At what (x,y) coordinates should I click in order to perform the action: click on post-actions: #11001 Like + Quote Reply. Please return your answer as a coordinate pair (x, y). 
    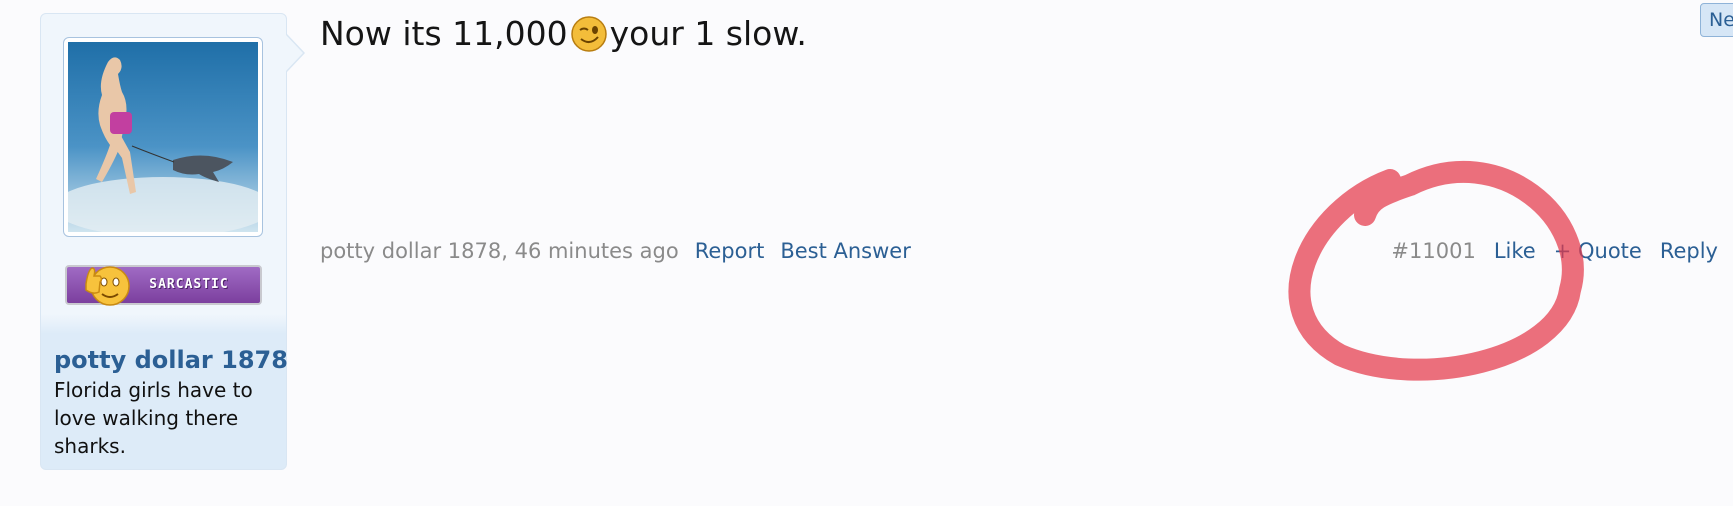
    Looking at the image, I should click on (1554, 251).